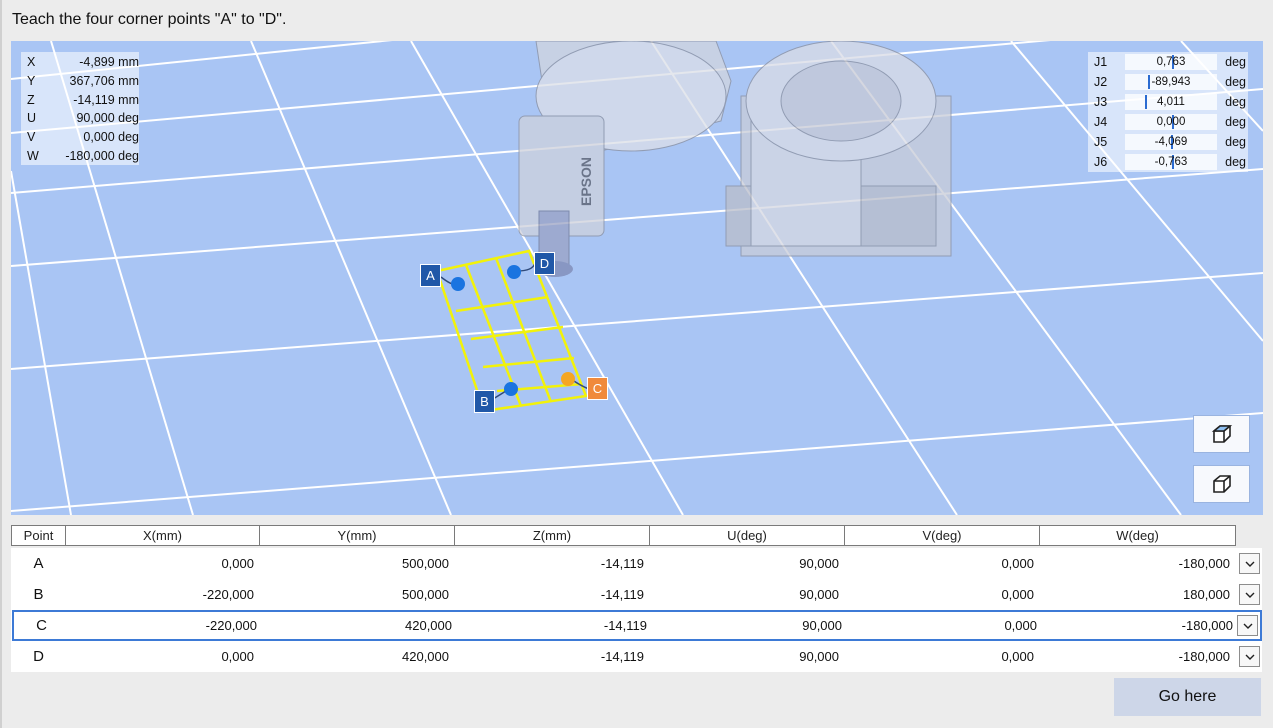 This screenshot has height=728, width=1273. What do you see at coordinates (1138, 535) in the screenshot?
I see `header-w: W(deg)` at bounding box center [1138, 535].